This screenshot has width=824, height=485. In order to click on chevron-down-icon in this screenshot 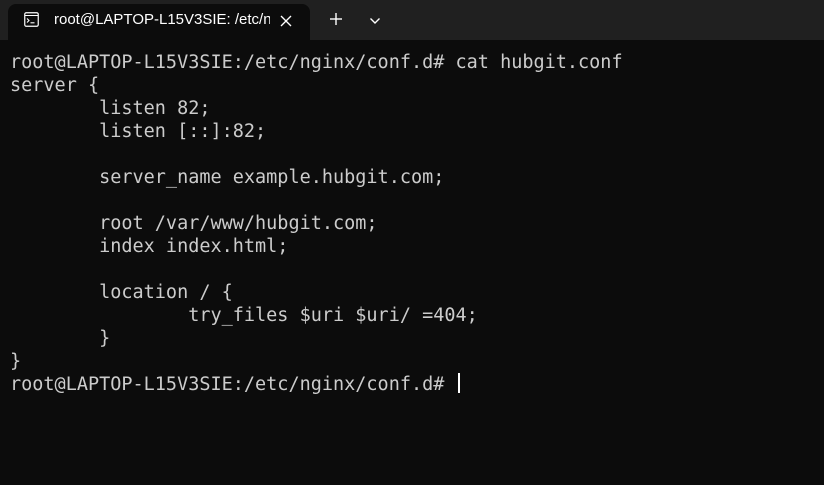, I will do `click(375, 21)`.